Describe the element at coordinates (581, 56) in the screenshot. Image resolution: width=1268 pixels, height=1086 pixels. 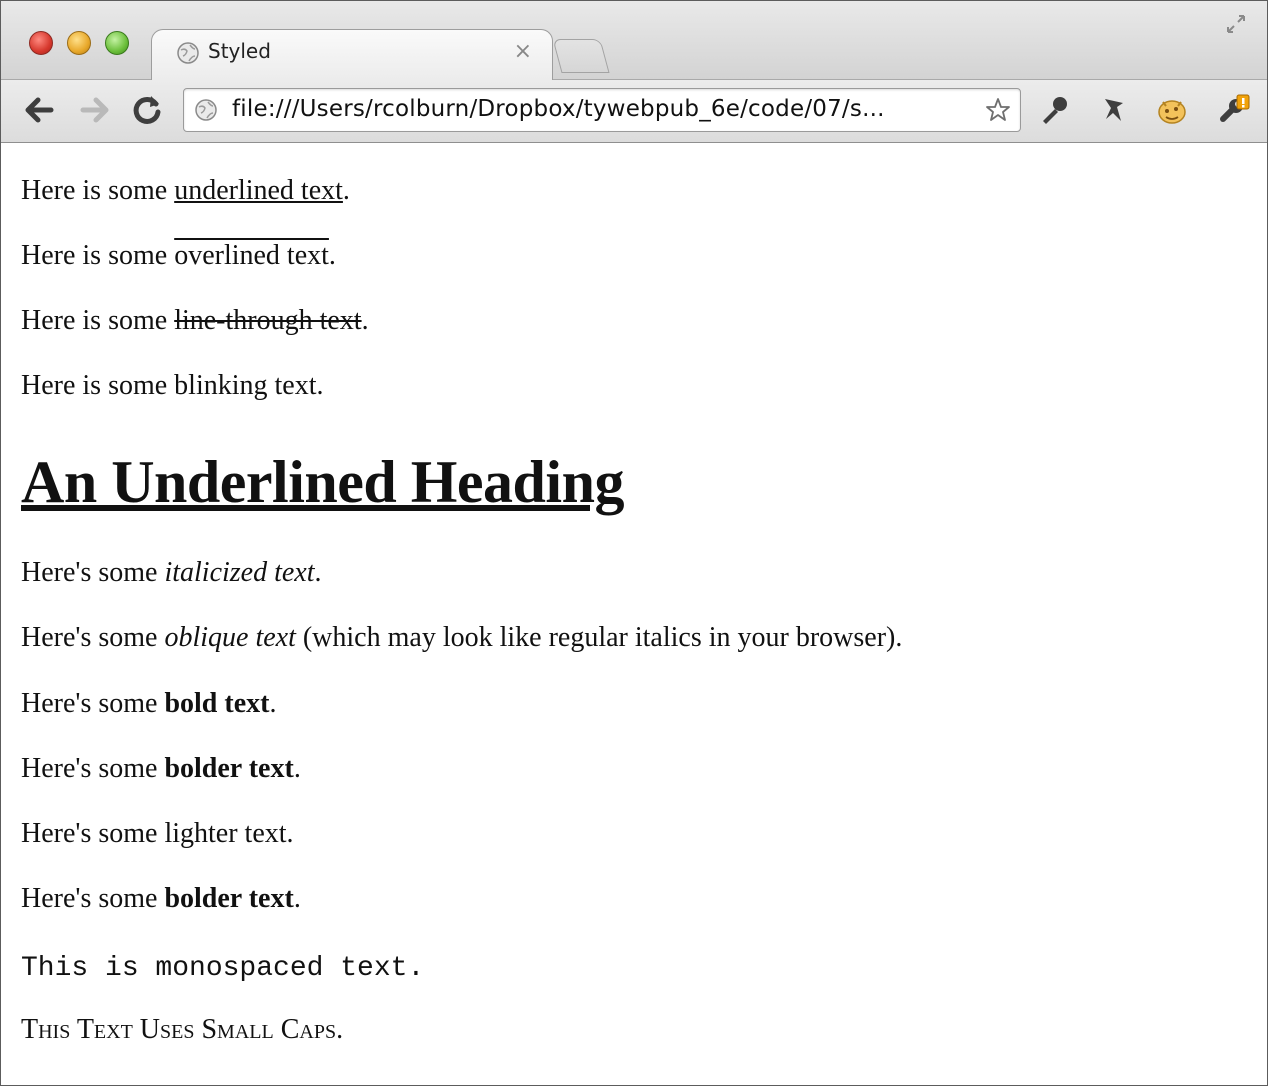
I see `new-tab-button` at that location.